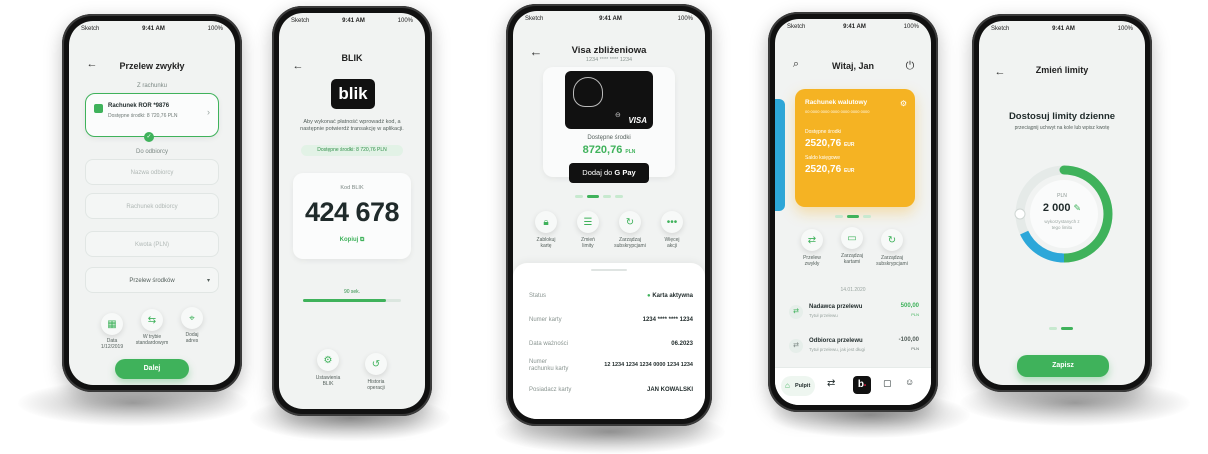  I want to click on copy-code-link: Kopiuj ⧉, so click(352, 240).